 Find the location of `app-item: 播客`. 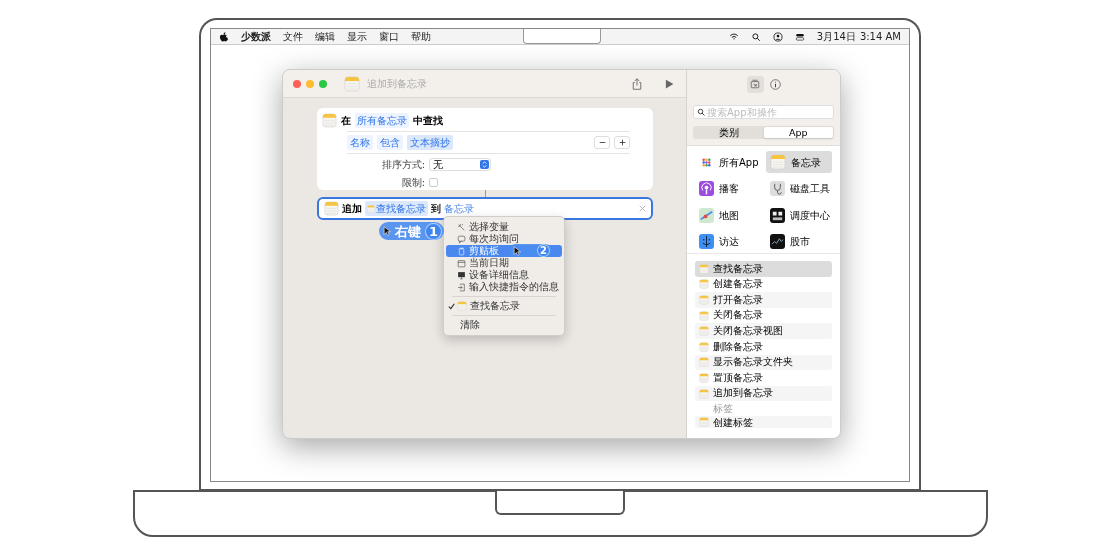

app-item: 播客 is located at coordinates (728, 188).